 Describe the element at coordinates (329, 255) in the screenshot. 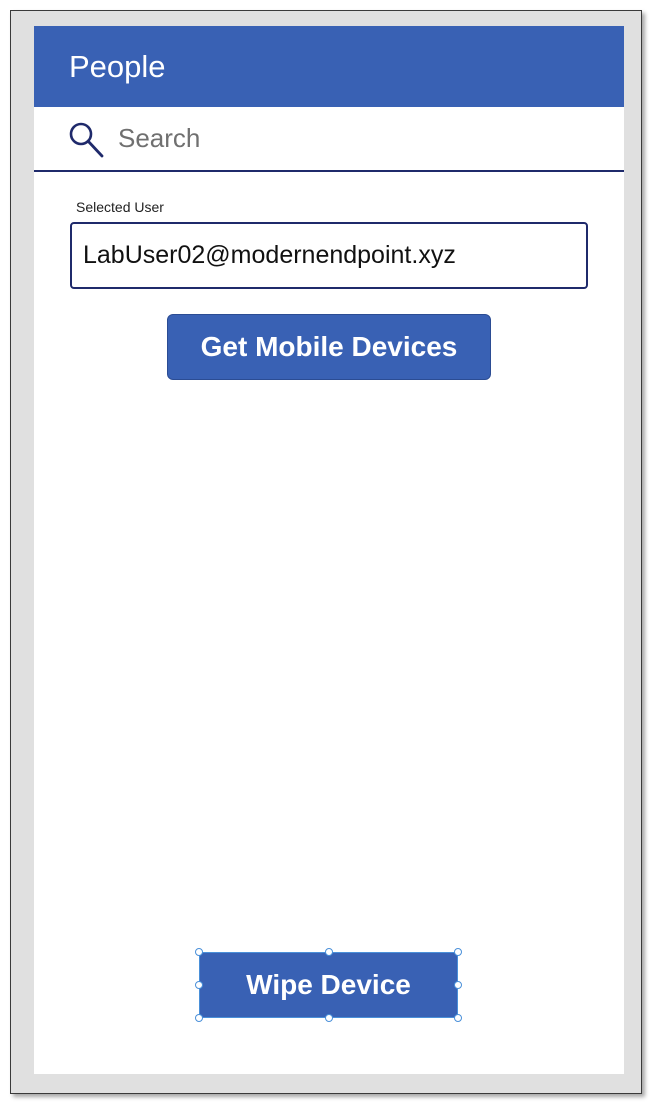

I see `selected-user-field` at that location.